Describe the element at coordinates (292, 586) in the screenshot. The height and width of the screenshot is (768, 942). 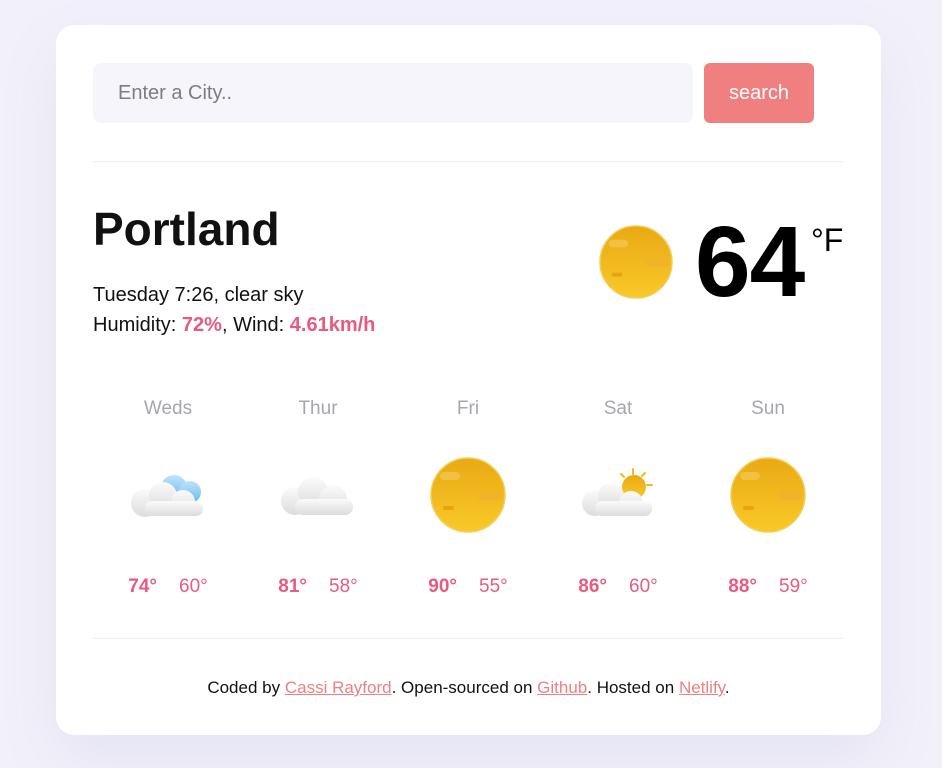
I see `forecast-max: 81°` at that location.